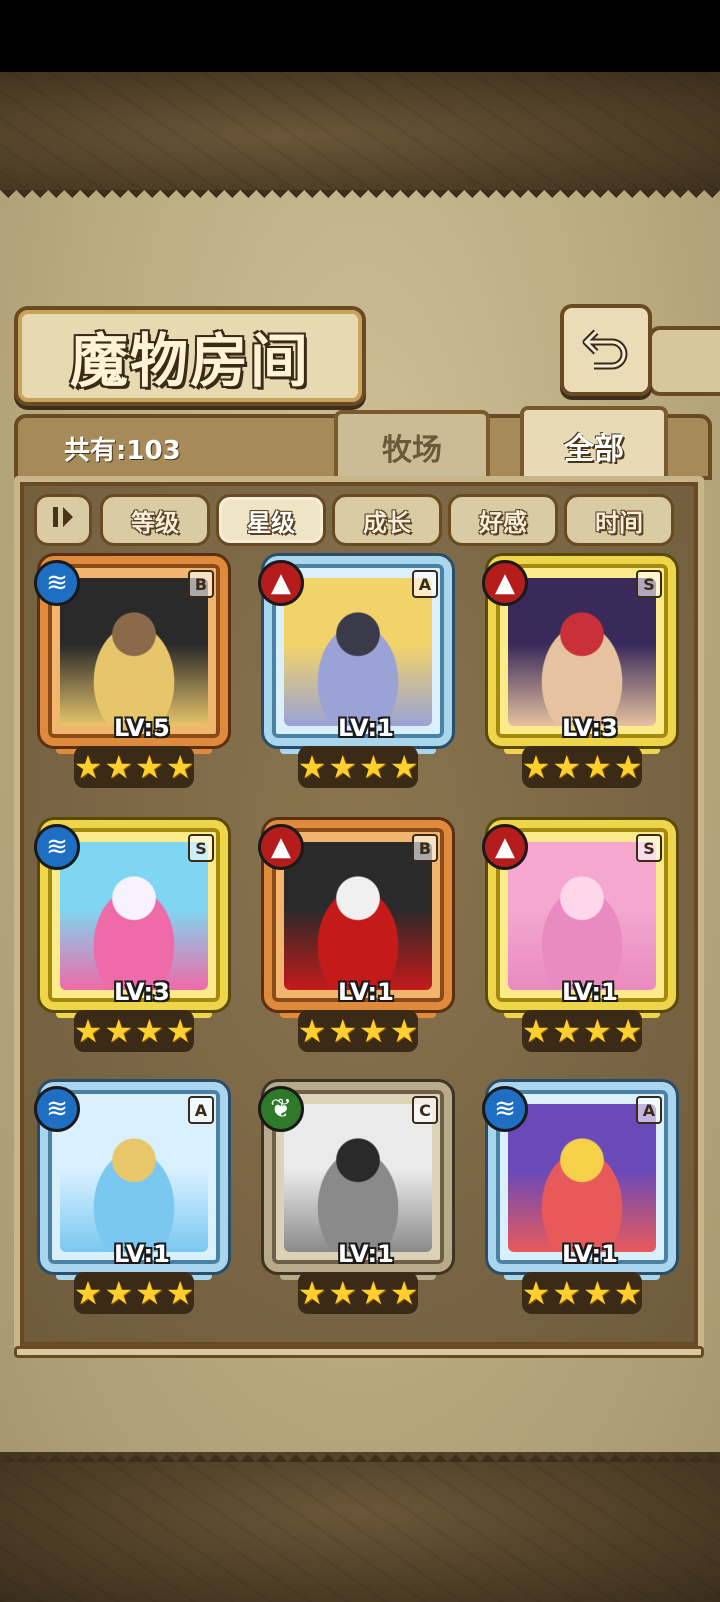 This screenshot has height=1602, width=720. What do you see at coordinates (503, 520) in the screenshot?
I see `sort-by-affection-button: 好感` at bounding box center [503, 520].